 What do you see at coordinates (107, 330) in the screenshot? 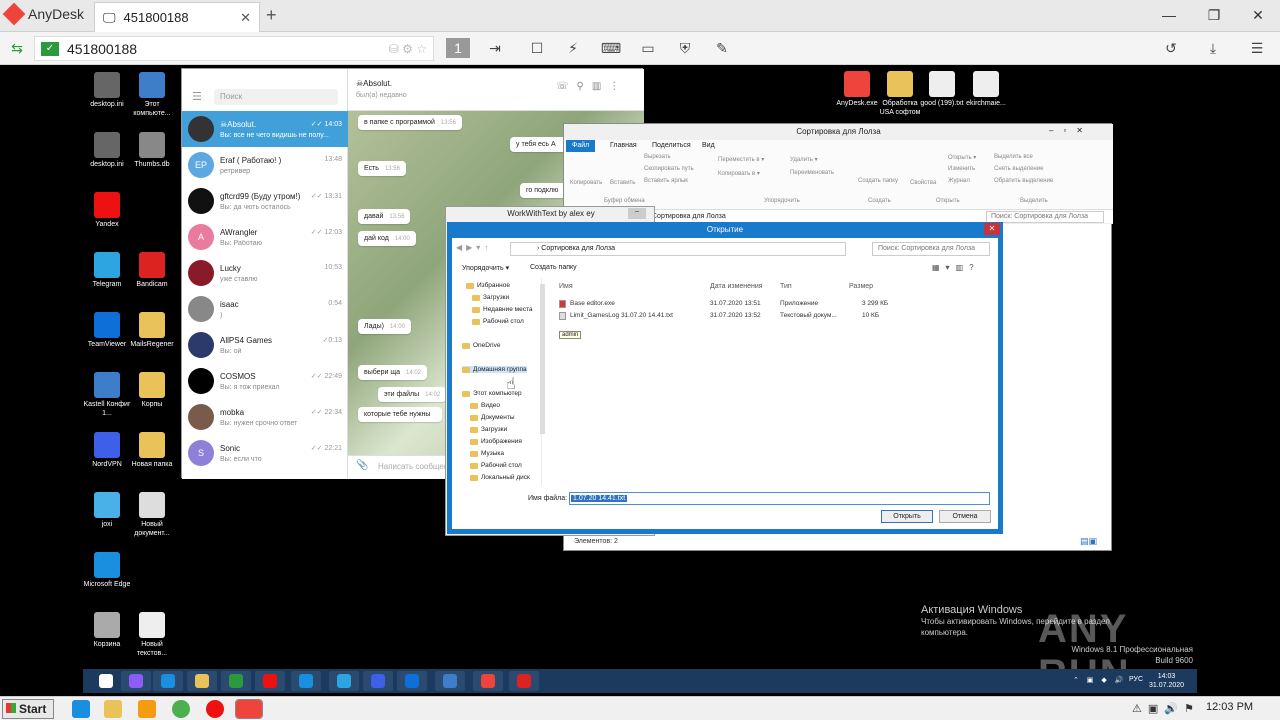
I see `desktop-icon: TeamViewer` at bounding box center [107, 330].